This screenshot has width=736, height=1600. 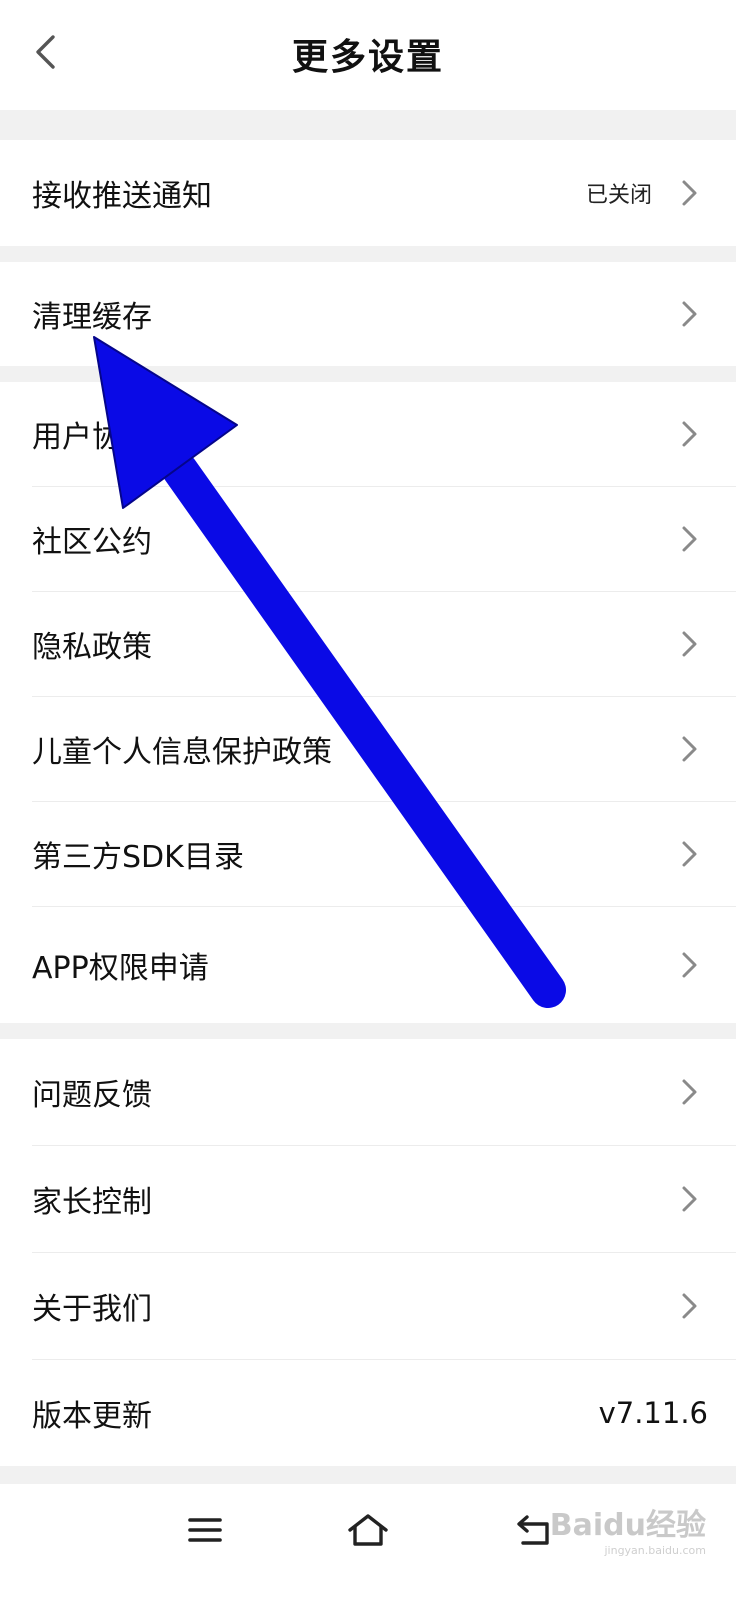 I want to click on settings-row-version-update: 版本更新 v7.11.6, so click(x=368, y=1413).